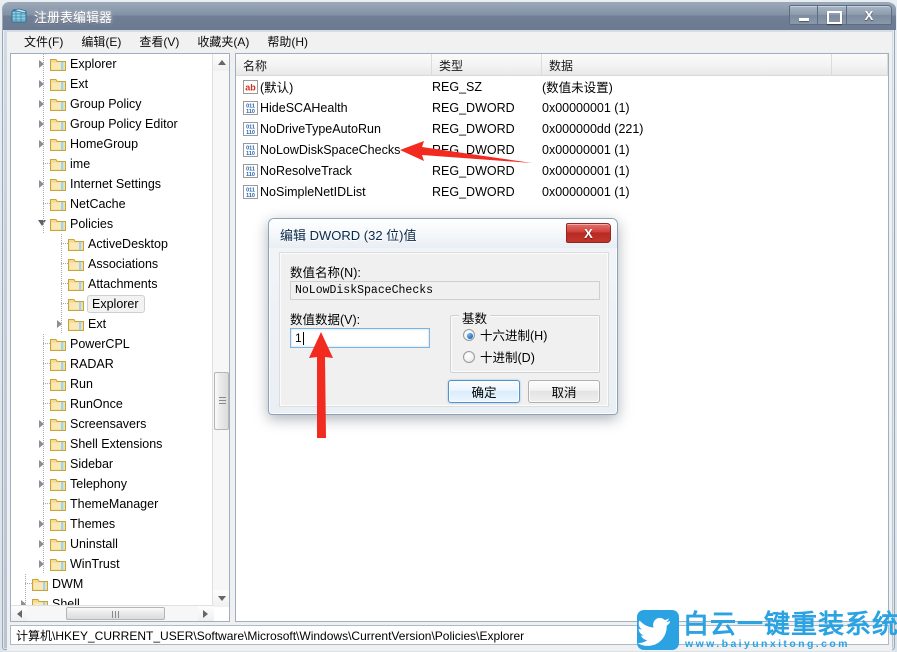 The width and height of the screenshot is (897, 652). I want to click on scroll-right-button, so click(206, 613).